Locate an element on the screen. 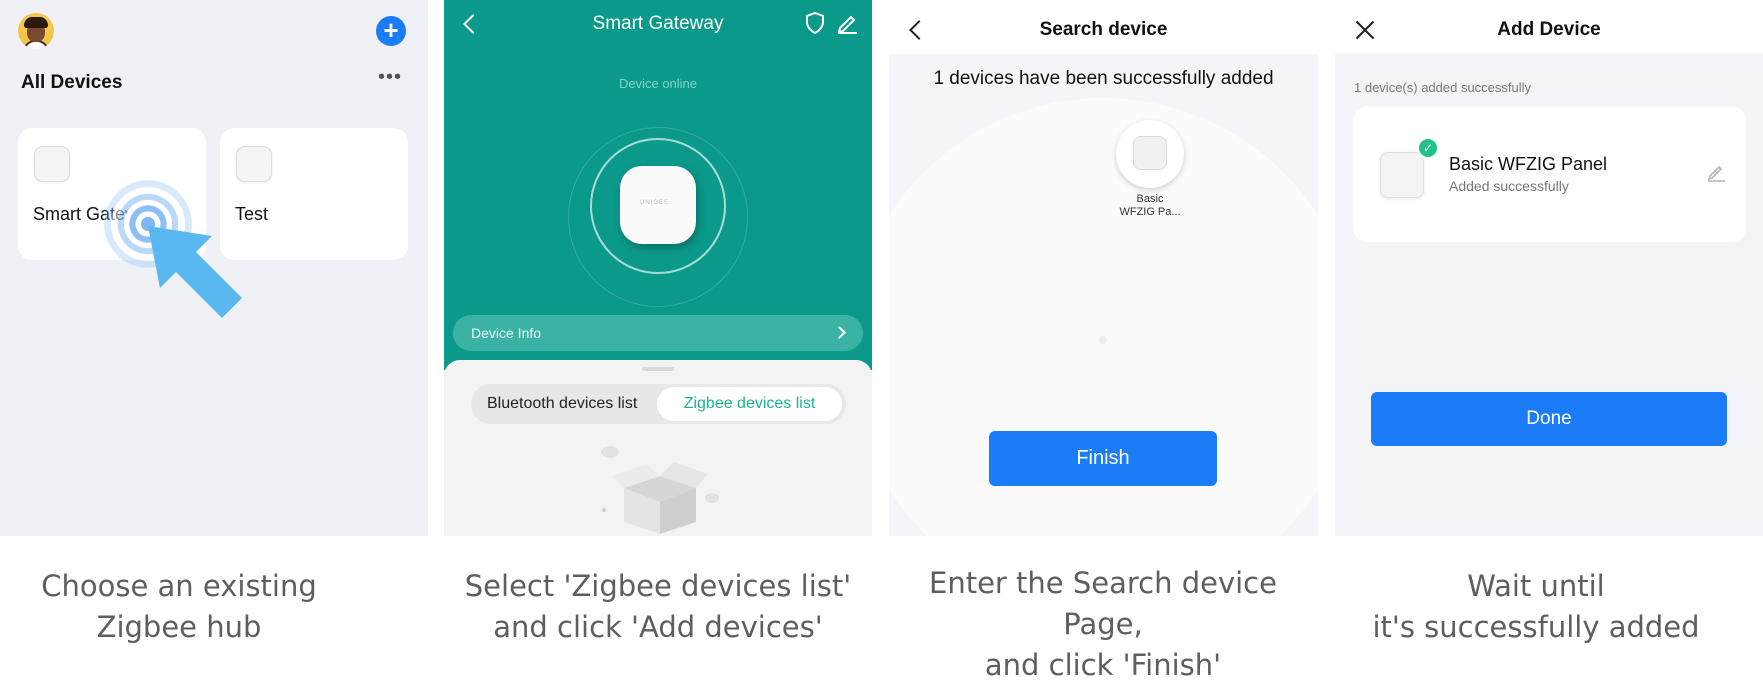  add-device-button: + is located at coordinates (391, 31).